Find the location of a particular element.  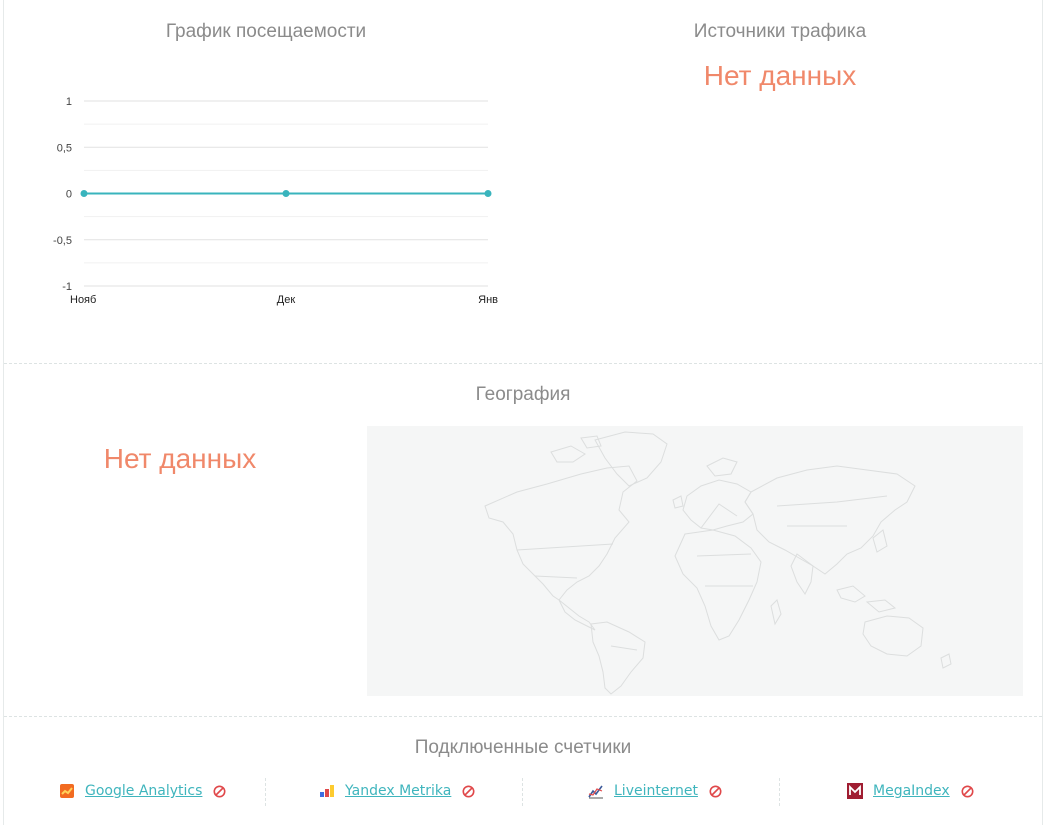

counter-link: Google Analytics is located at coordinates (143, 791).